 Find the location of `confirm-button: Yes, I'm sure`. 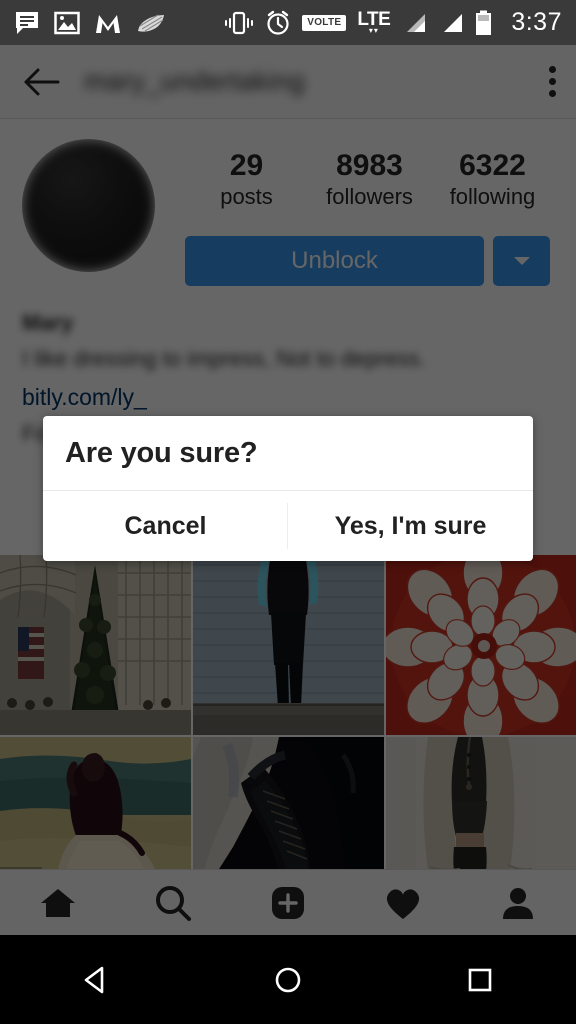

confirm-button: Yes, I'm sure is located at coordinates (410, 526).